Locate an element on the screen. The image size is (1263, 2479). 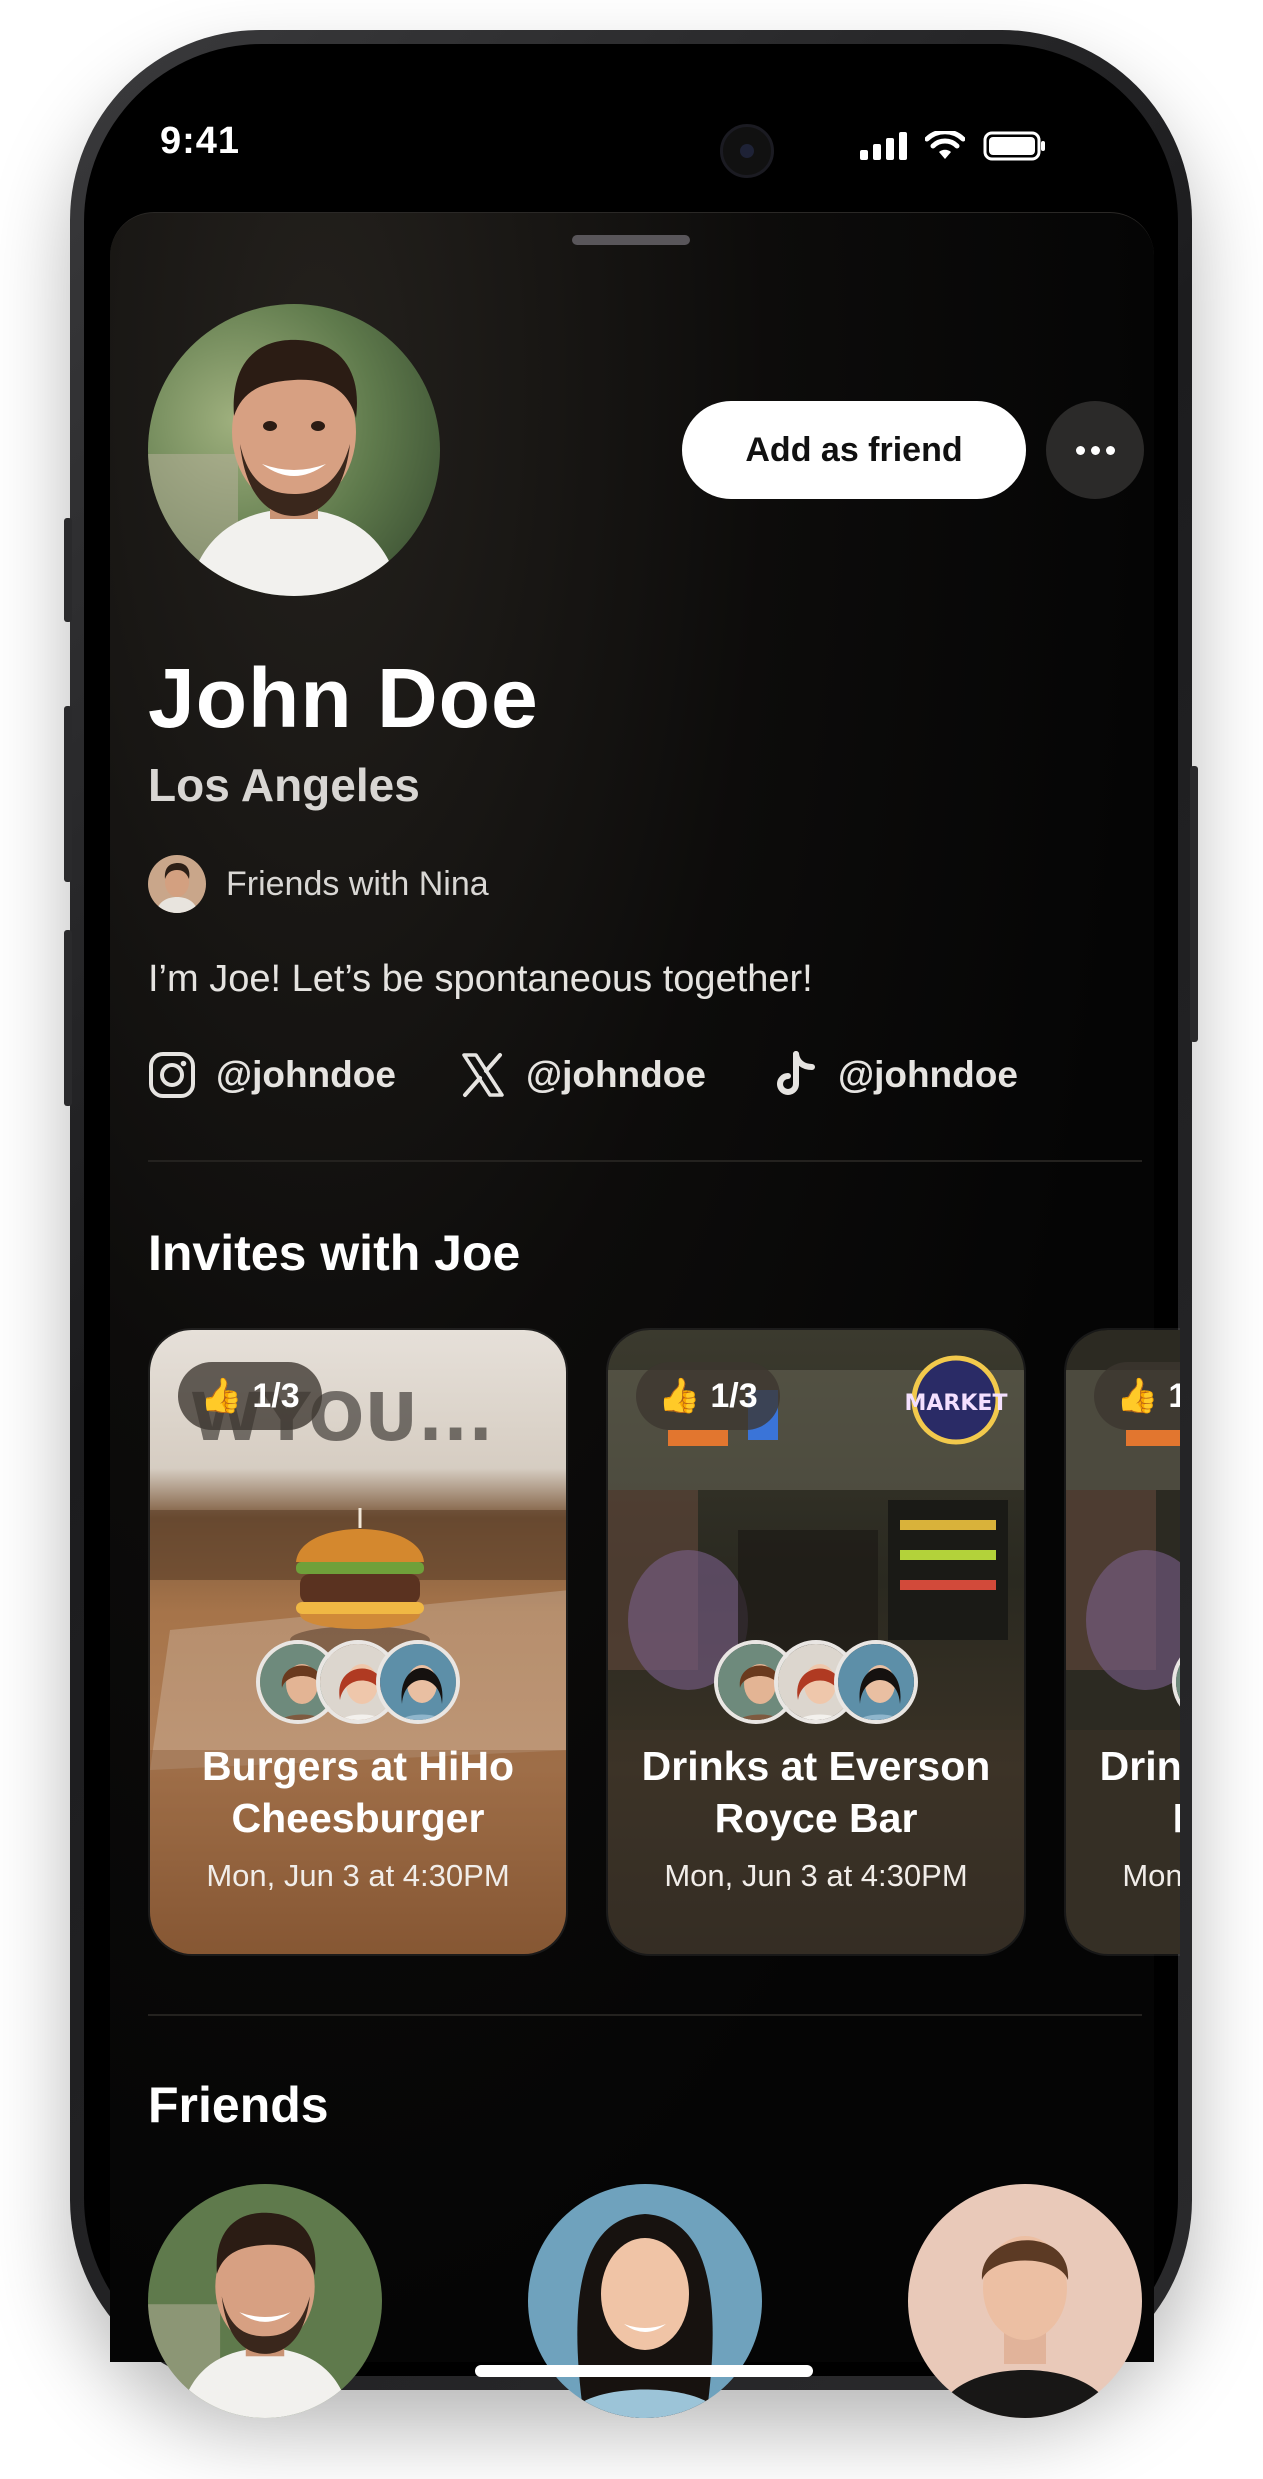
invite-title: Burgers at HiHo Cheesburger is located at coordinates (358, 1792).